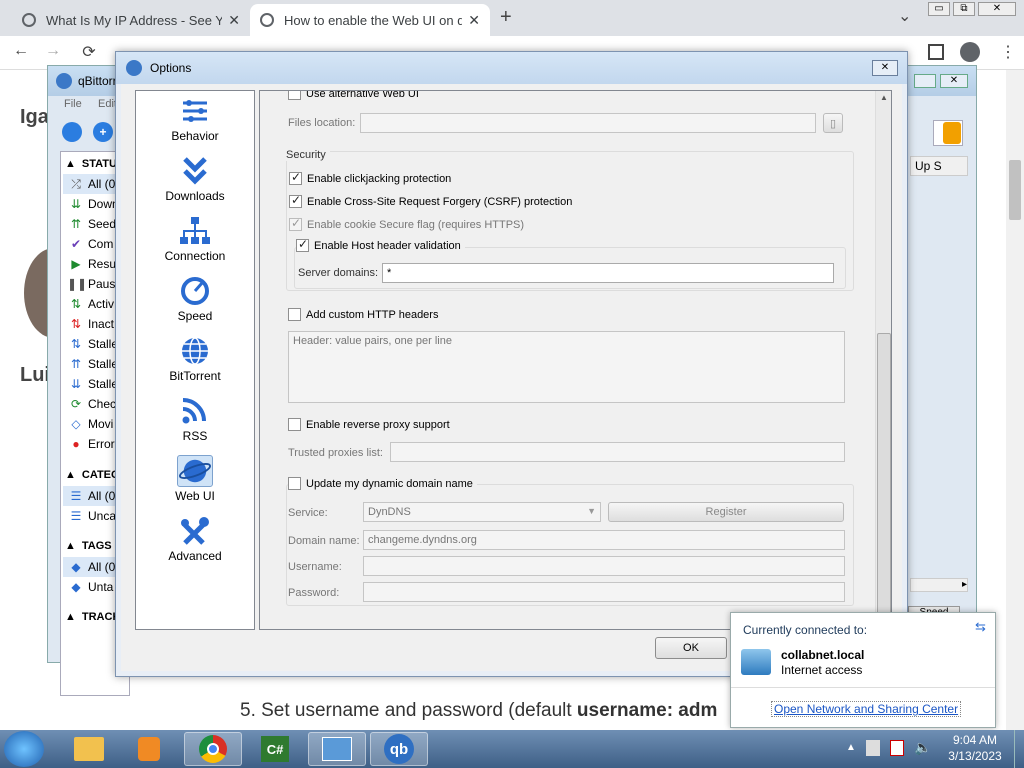  Describe the element at coordinates (308, 513) in the screenshot. I see `service-label: Service:` at that location.